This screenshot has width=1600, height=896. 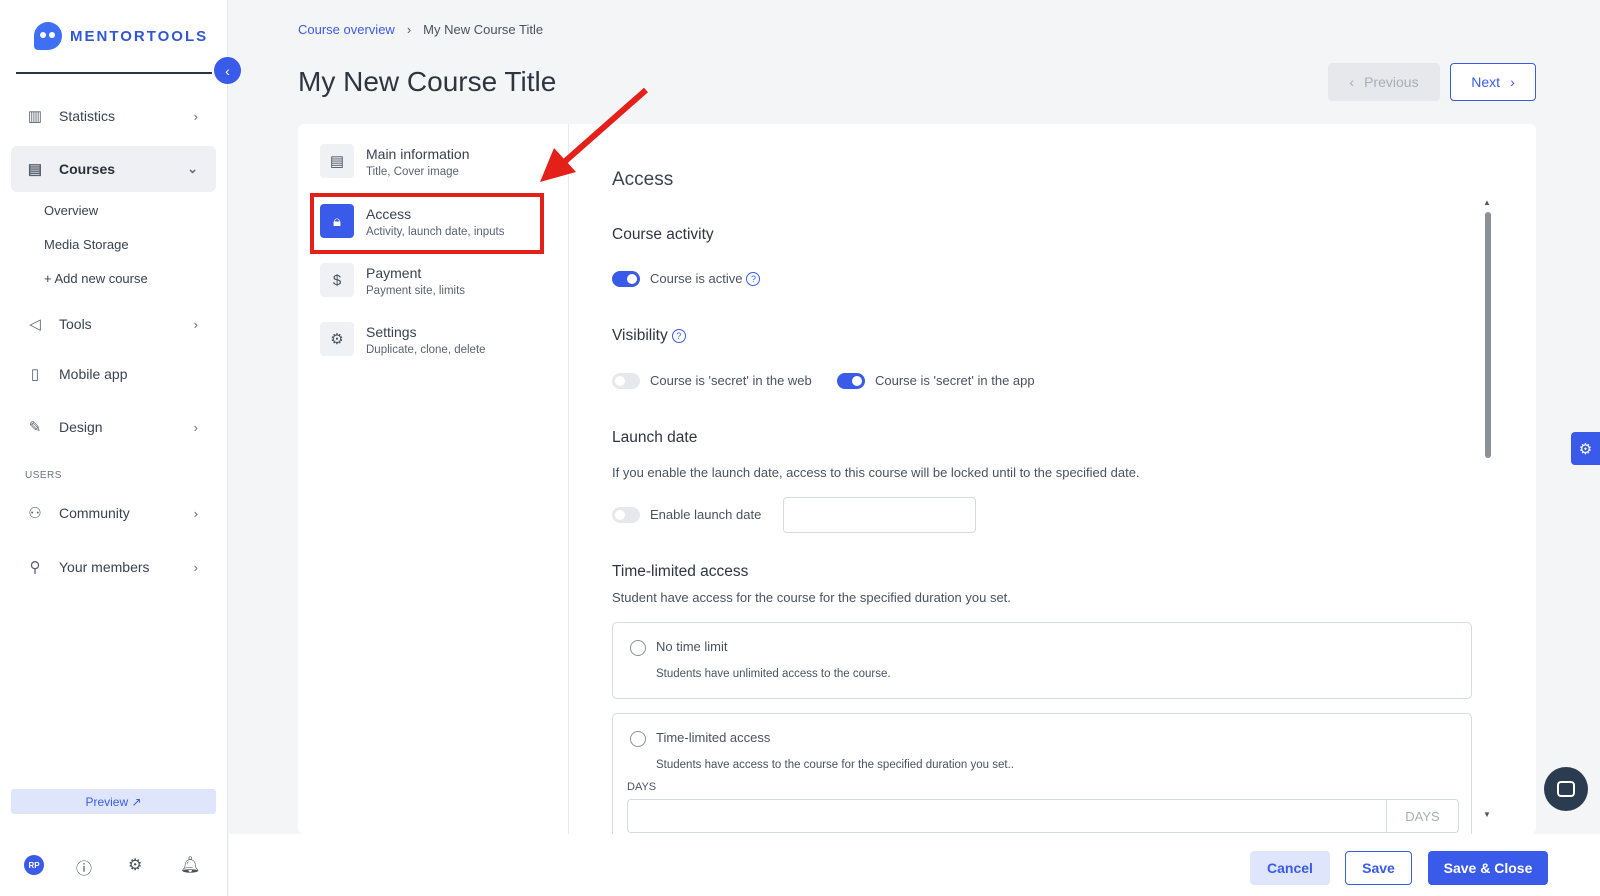 What do you see at coordinates (96, 278) in the screenshot?
I see `add-new-course-link: + Add new course` at bounding box center [96, 278].